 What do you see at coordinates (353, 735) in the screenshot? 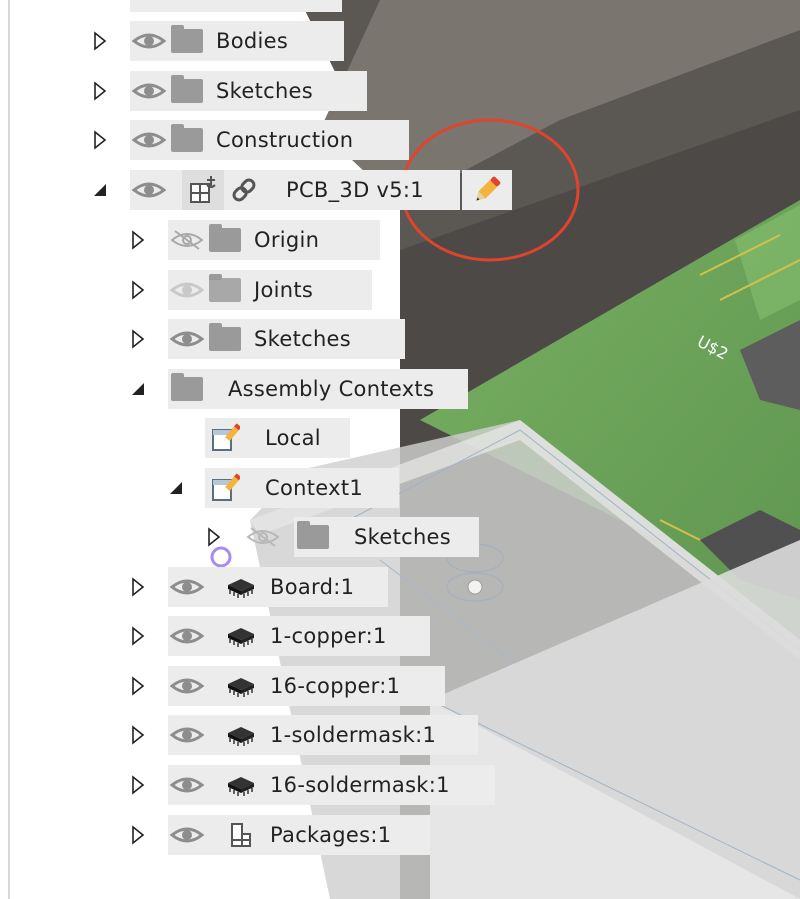
I see `row-label: 1-soldermask:1` at bounding box center [353, 735].